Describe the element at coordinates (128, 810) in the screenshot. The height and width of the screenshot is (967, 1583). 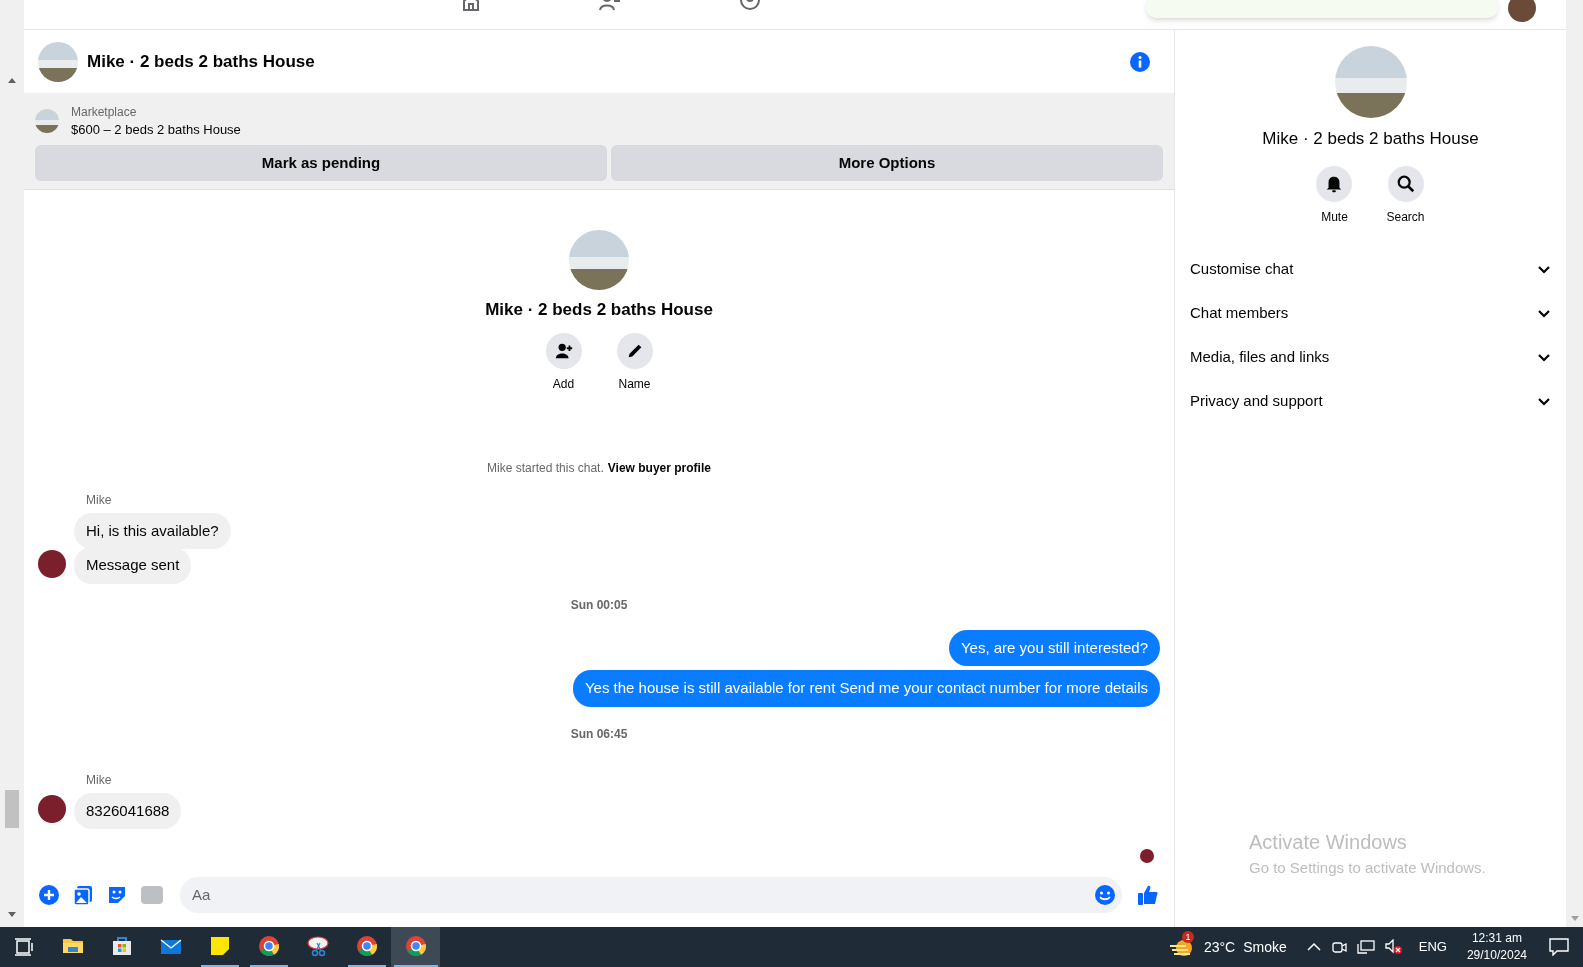
I see `message-bubble: 8326041688` at that location.